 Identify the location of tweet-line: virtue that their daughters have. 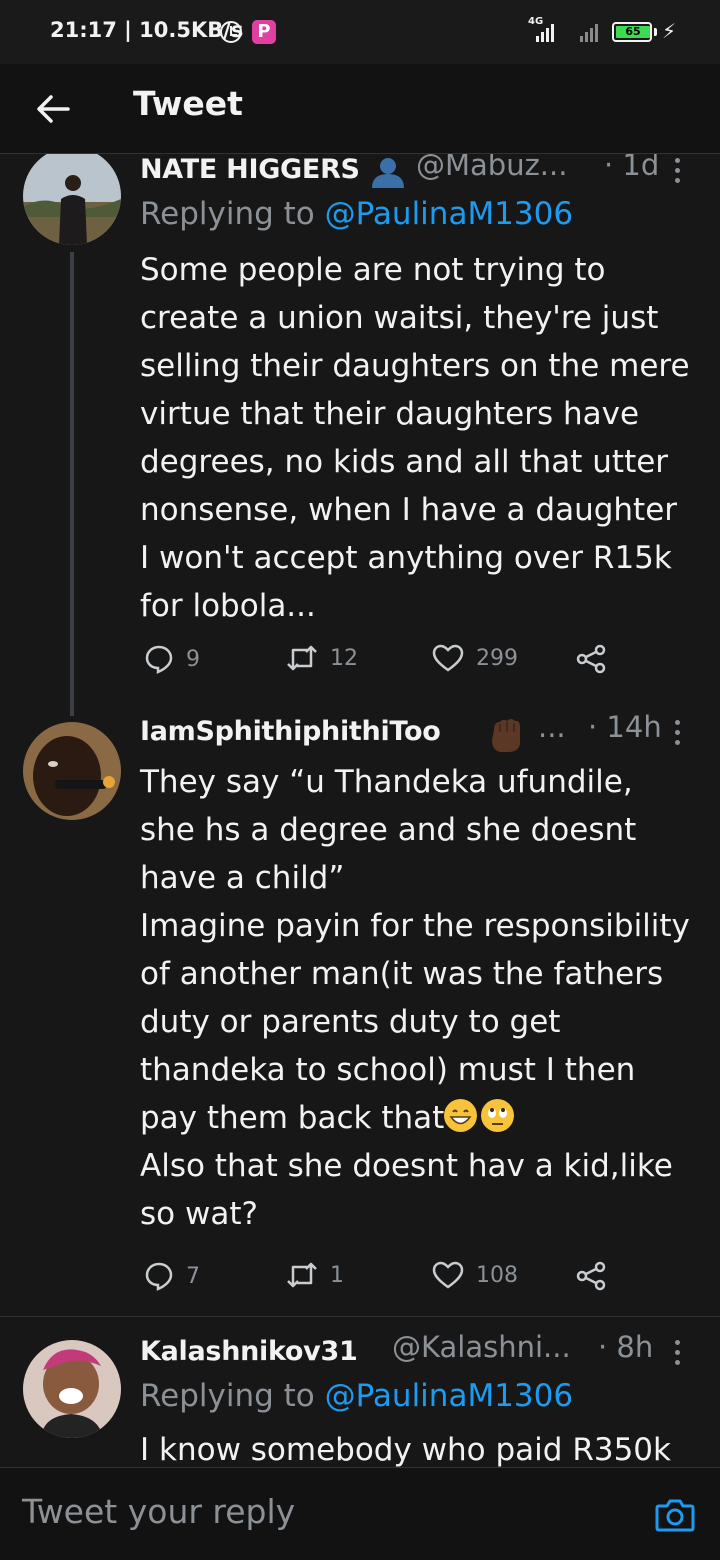
(390, 414).